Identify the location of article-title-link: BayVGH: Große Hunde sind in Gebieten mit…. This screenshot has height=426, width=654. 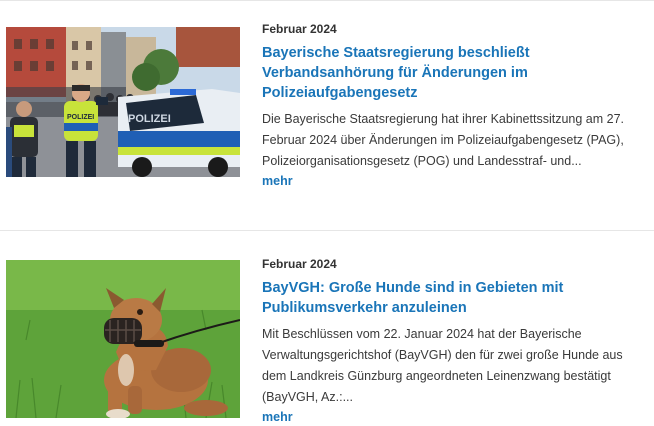
(456, 298).